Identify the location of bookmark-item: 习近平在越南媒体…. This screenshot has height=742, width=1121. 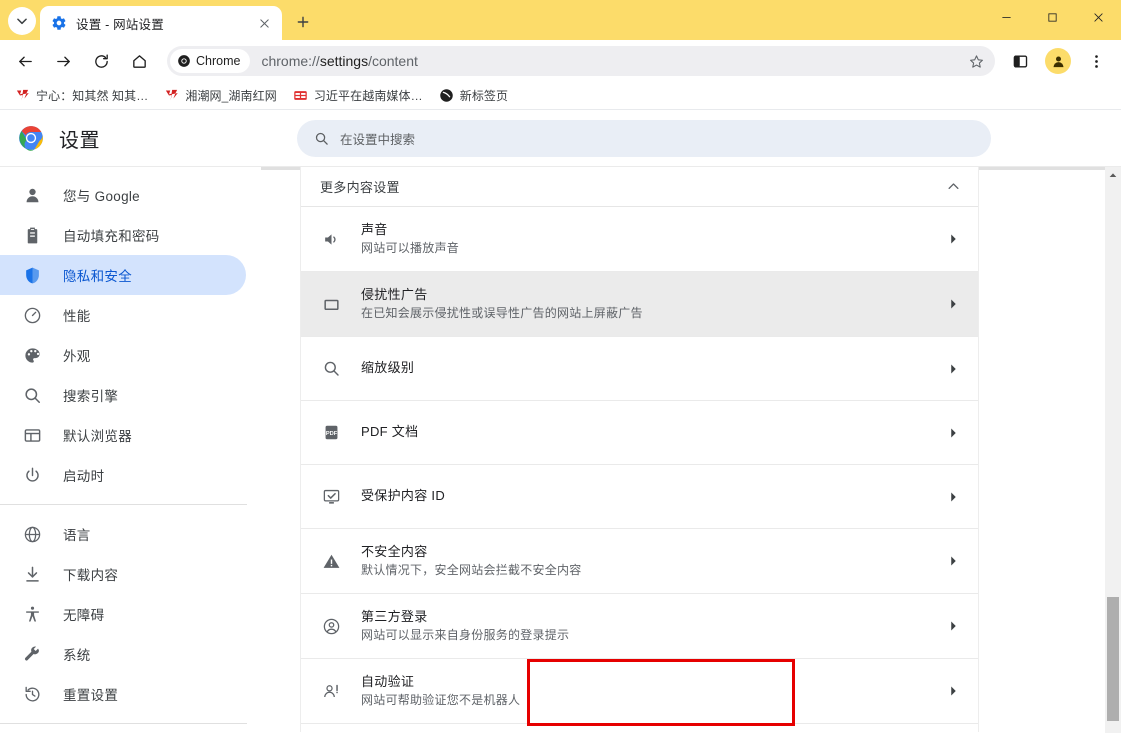
(358, 96).